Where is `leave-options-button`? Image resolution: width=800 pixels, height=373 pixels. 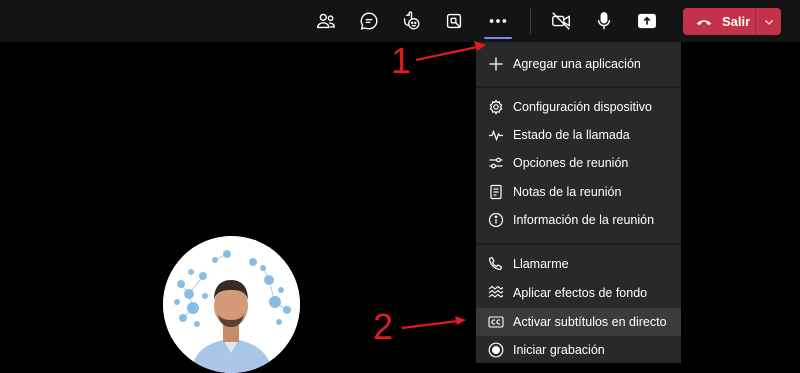 leave-options-button is located at coordinates (768, 21).